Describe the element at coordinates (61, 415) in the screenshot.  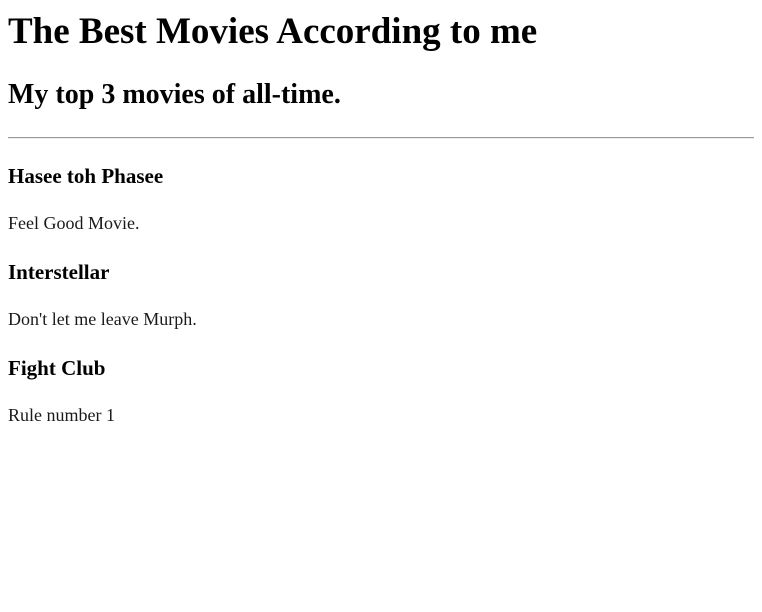
I see `movie-description: Rule number 1` at that location.